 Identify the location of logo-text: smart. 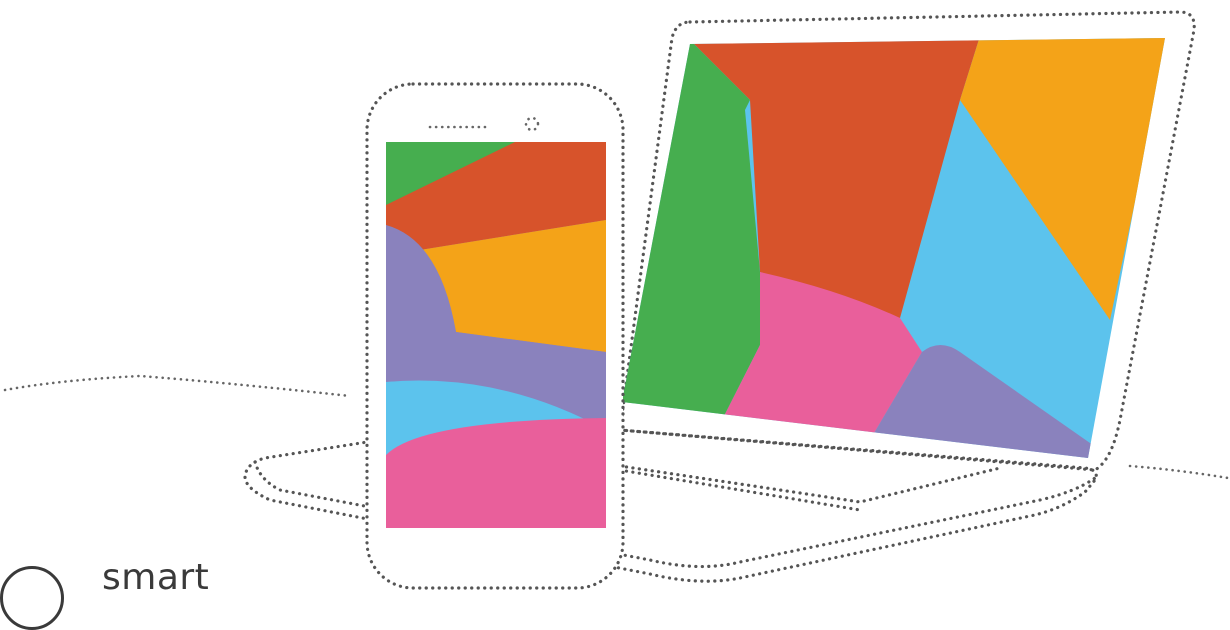
(156, 577).